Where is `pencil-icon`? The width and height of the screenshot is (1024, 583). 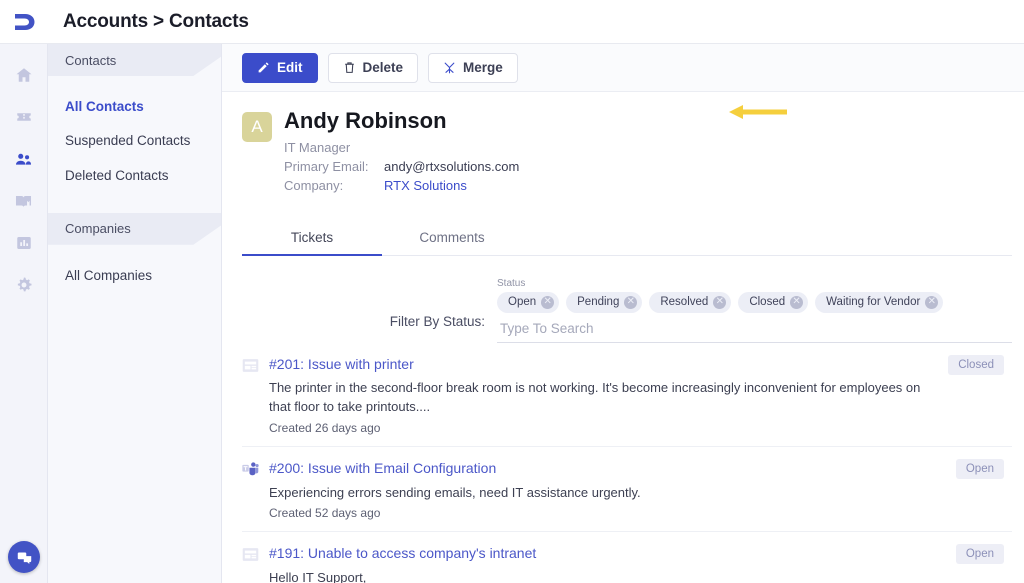
pencil-icon is located at coordinates (263, 67).